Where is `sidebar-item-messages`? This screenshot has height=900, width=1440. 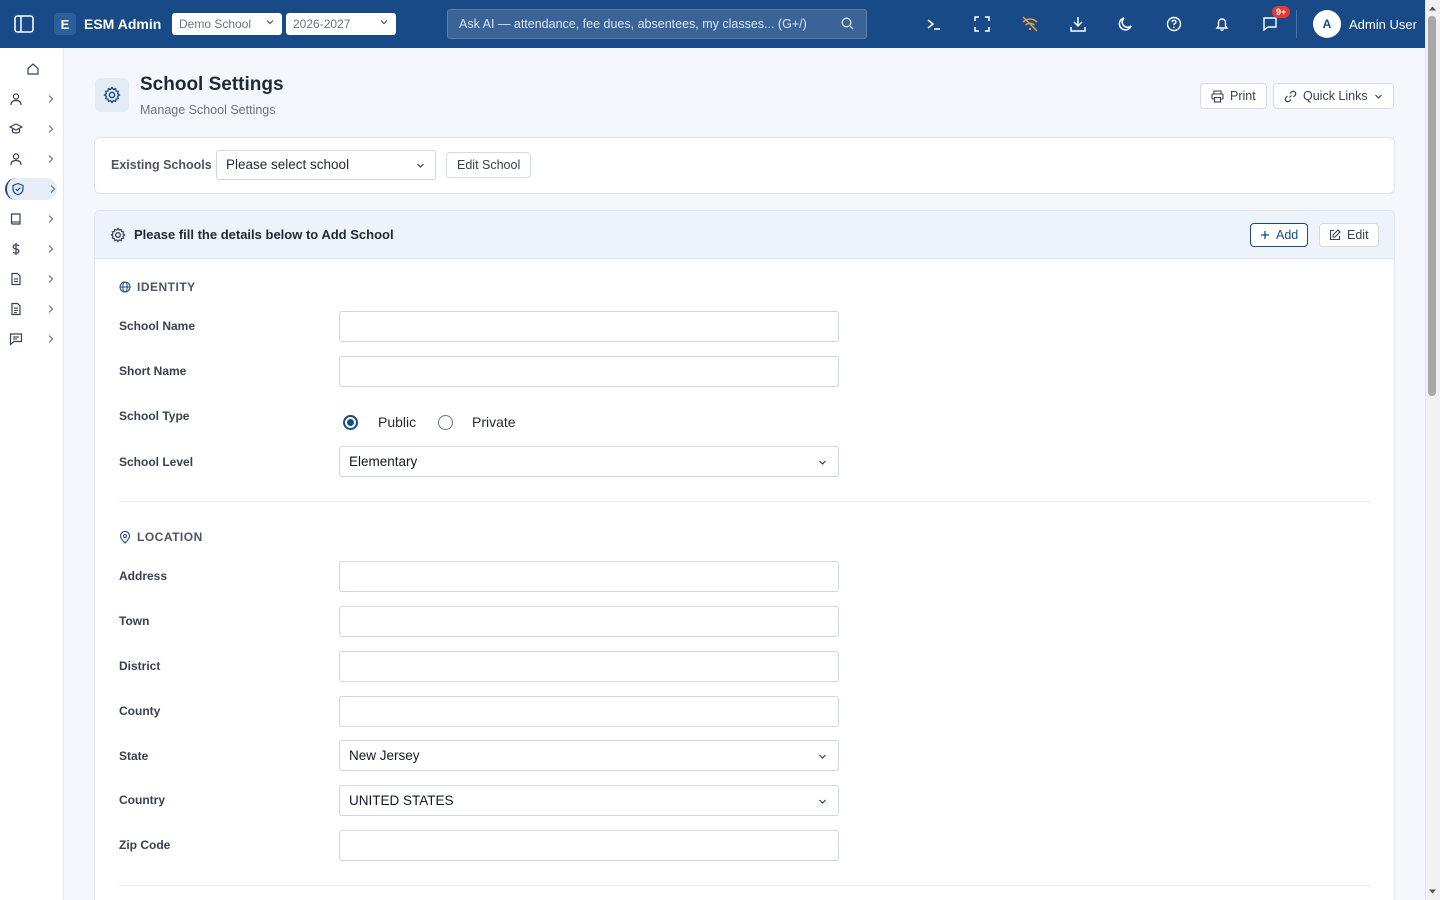 sidebar-item-messages is located at coordinates (31, 339).